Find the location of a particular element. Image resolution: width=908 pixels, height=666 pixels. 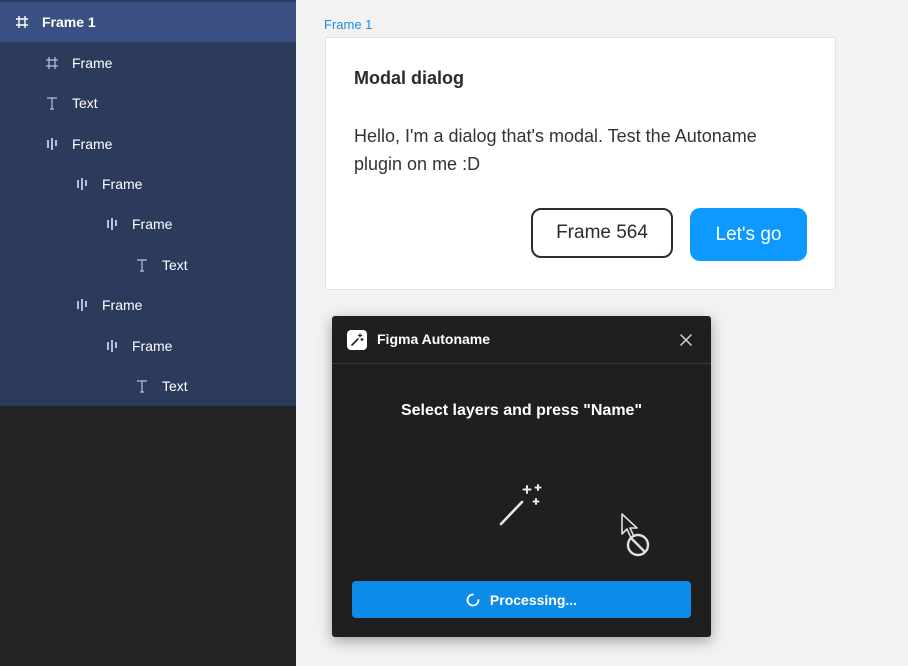

lets-go-button: Let's go is located at coordinates (748, 234).